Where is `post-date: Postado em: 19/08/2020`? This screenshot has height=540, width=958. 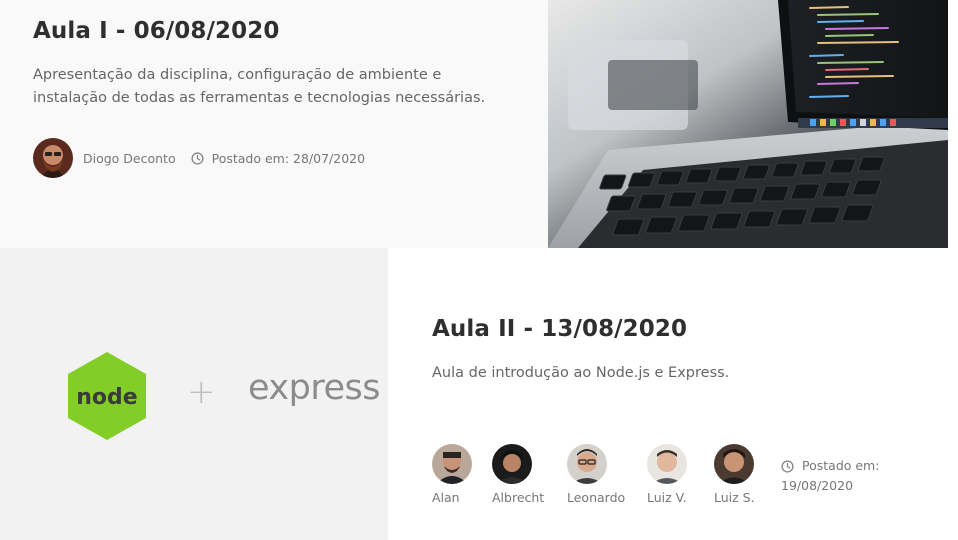 post-date: Postado em: 19/08/2020 is located at coordinates (830, 476).